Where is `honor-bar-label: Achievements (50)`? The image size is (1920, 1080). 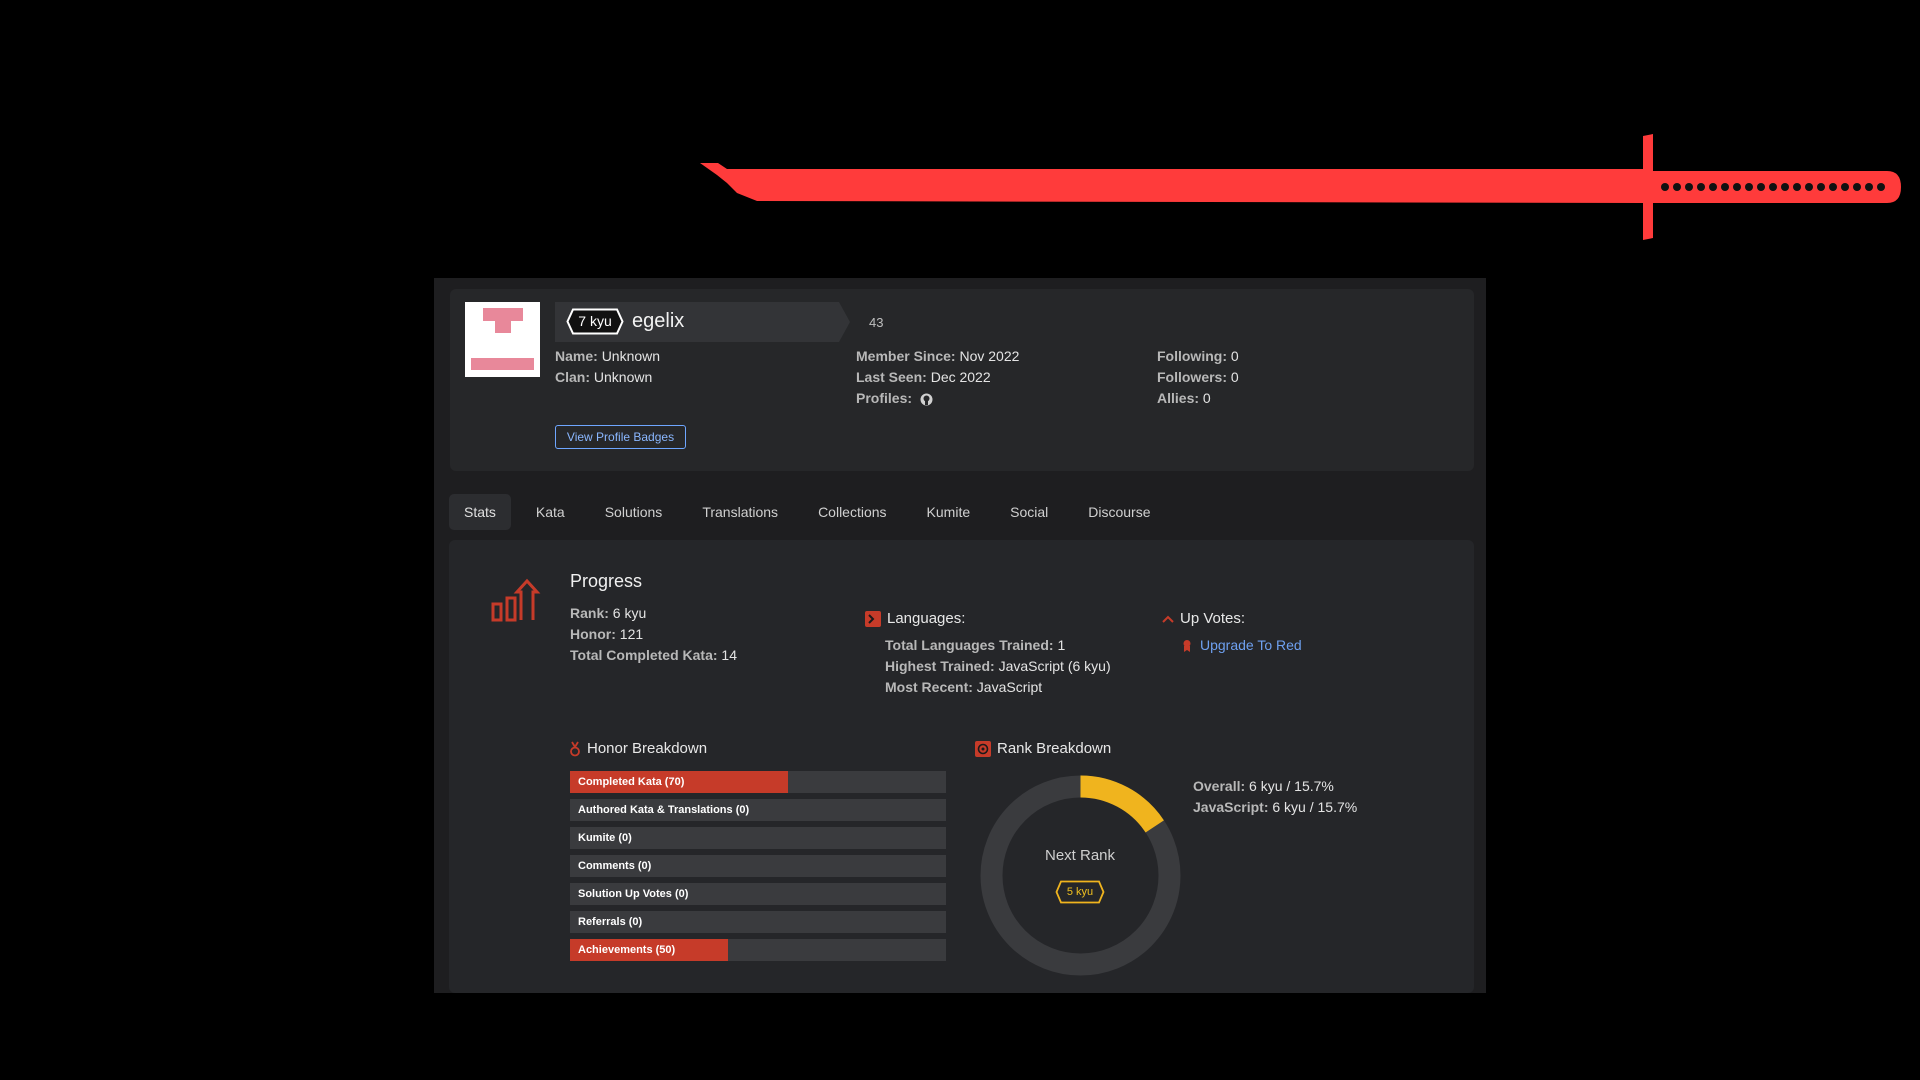
honor-bar-label: Achievements (50) is located at coordinates (627, 950).